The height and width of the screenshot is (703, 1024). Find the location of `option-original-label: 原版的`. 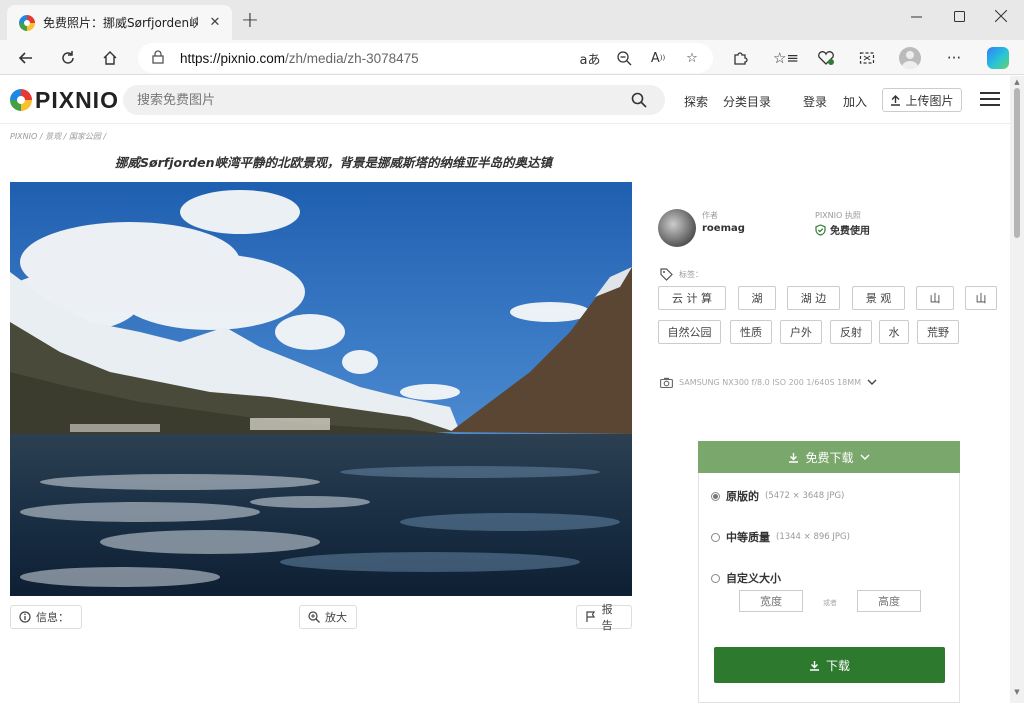

option-original-label: 原版的 is located at coordinates (742, 496).